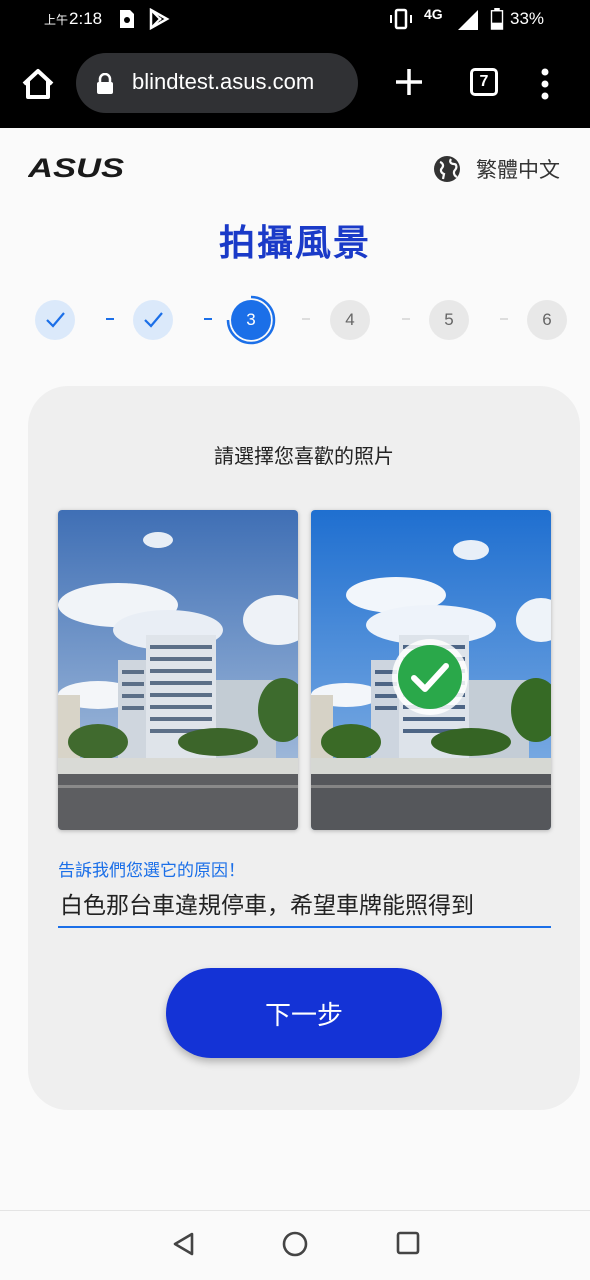 Image resolution: width=590 pixels, height=1280 pixels. What do you see at coordinates (430, 677) in the screenshot?
I see `selected-check-icon` at bounding box center [430, 677].